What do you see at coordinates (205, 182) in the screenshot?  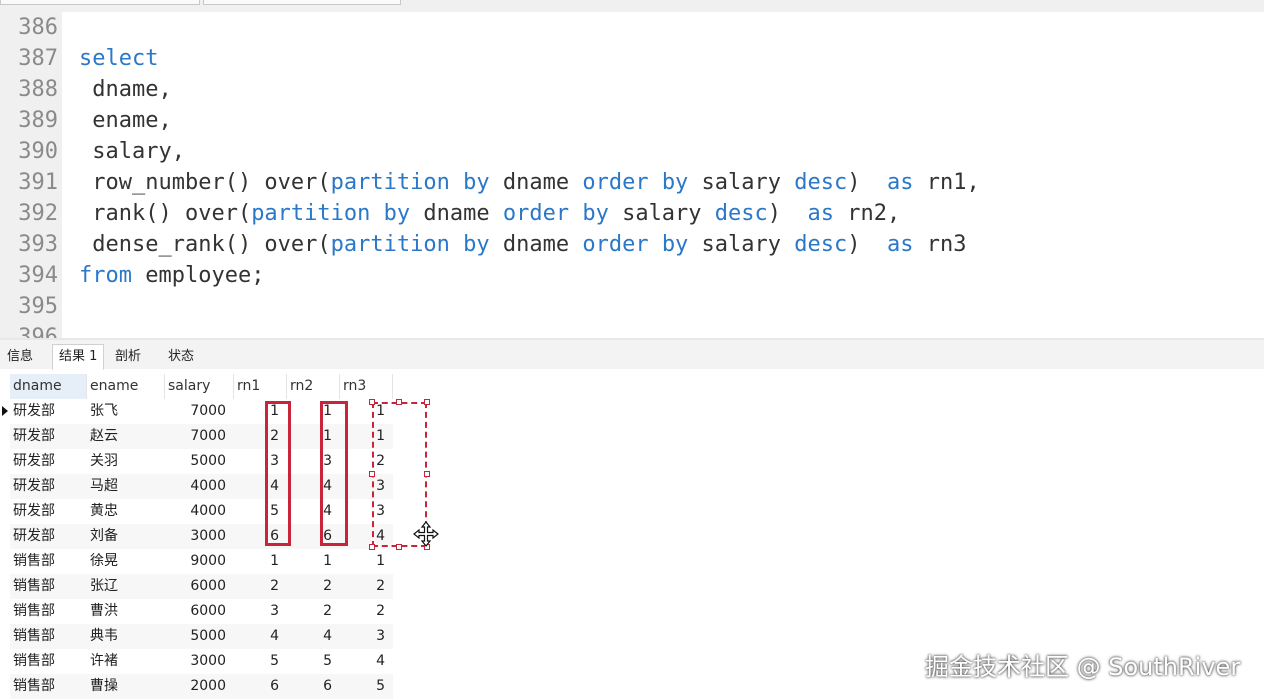 I see `sql-token: row_number() over(` at bounding box center [205, 182].